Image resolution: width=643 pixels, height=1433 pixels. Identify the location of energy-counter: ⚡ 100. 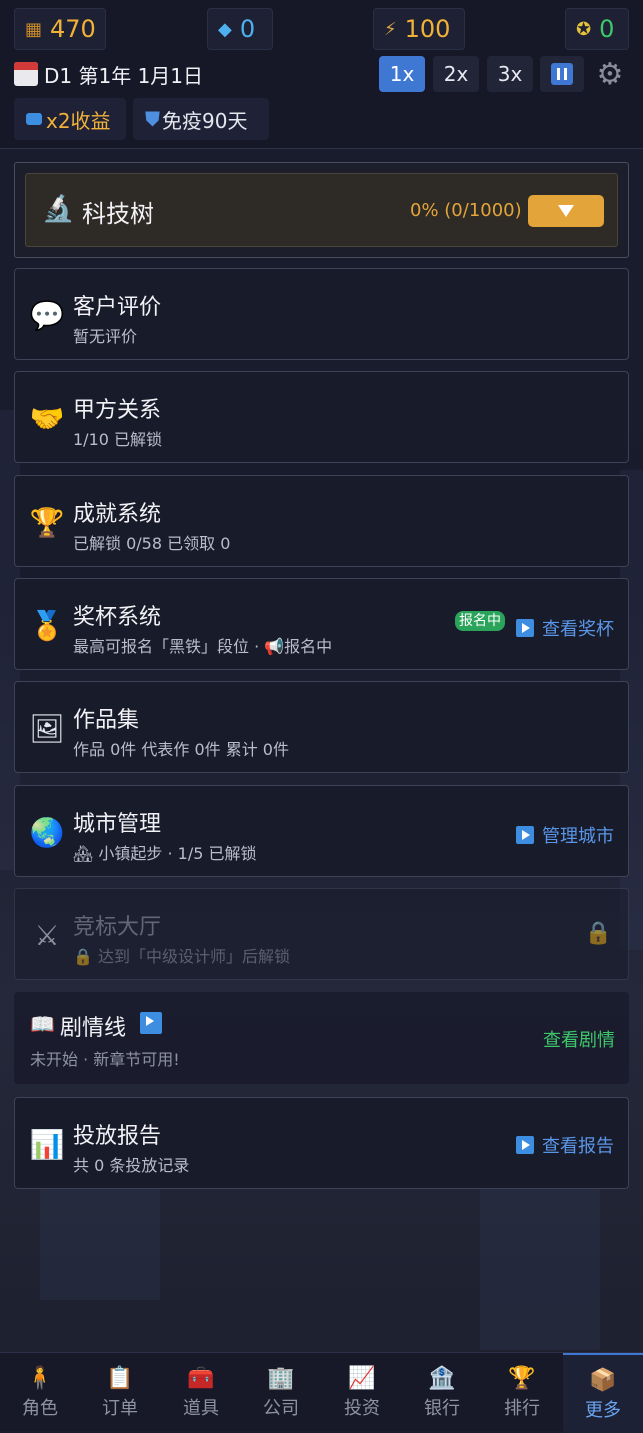
(419, 29).